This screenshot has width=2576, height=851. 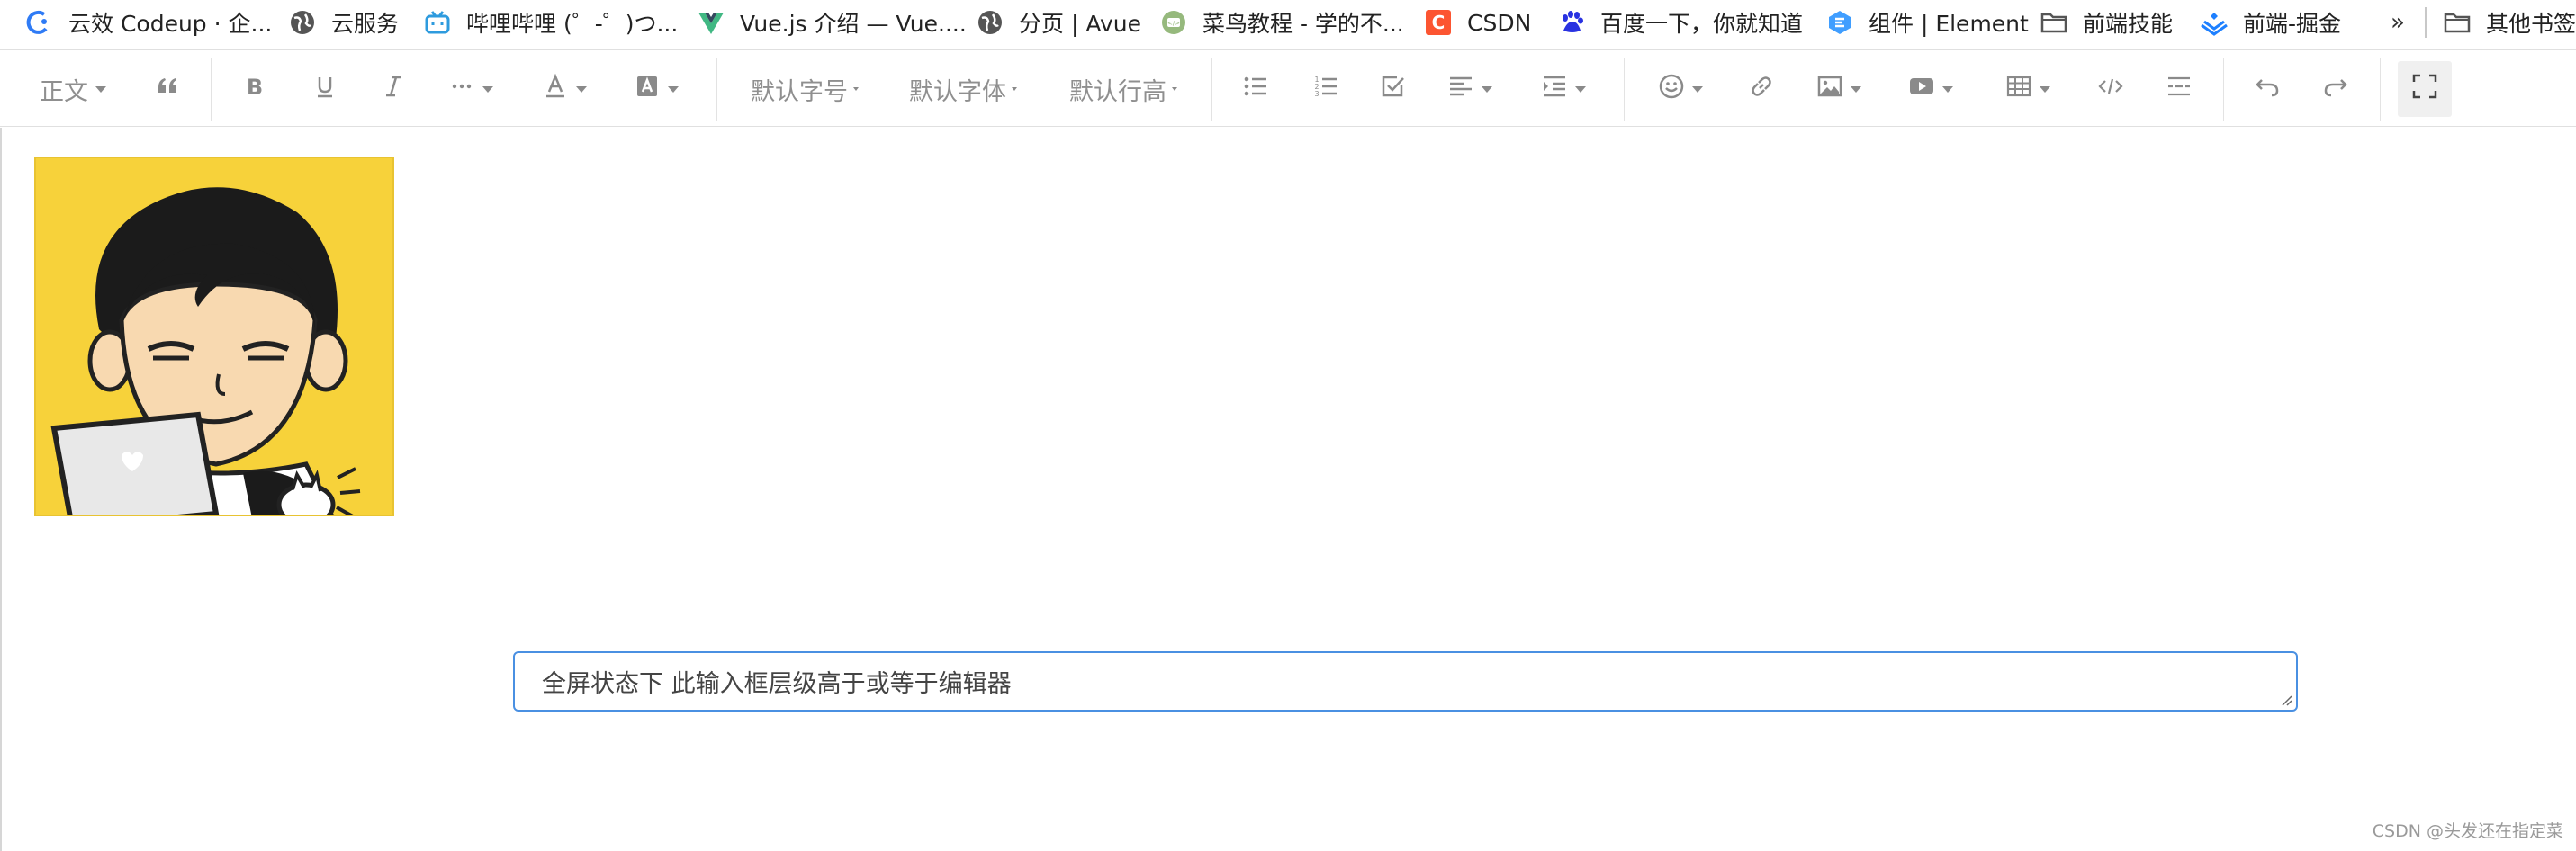 What do you see at coordinates (804, 89) in the screenshot?
I see `font-size-select: 默认字号` at bounding box center [804, 89].